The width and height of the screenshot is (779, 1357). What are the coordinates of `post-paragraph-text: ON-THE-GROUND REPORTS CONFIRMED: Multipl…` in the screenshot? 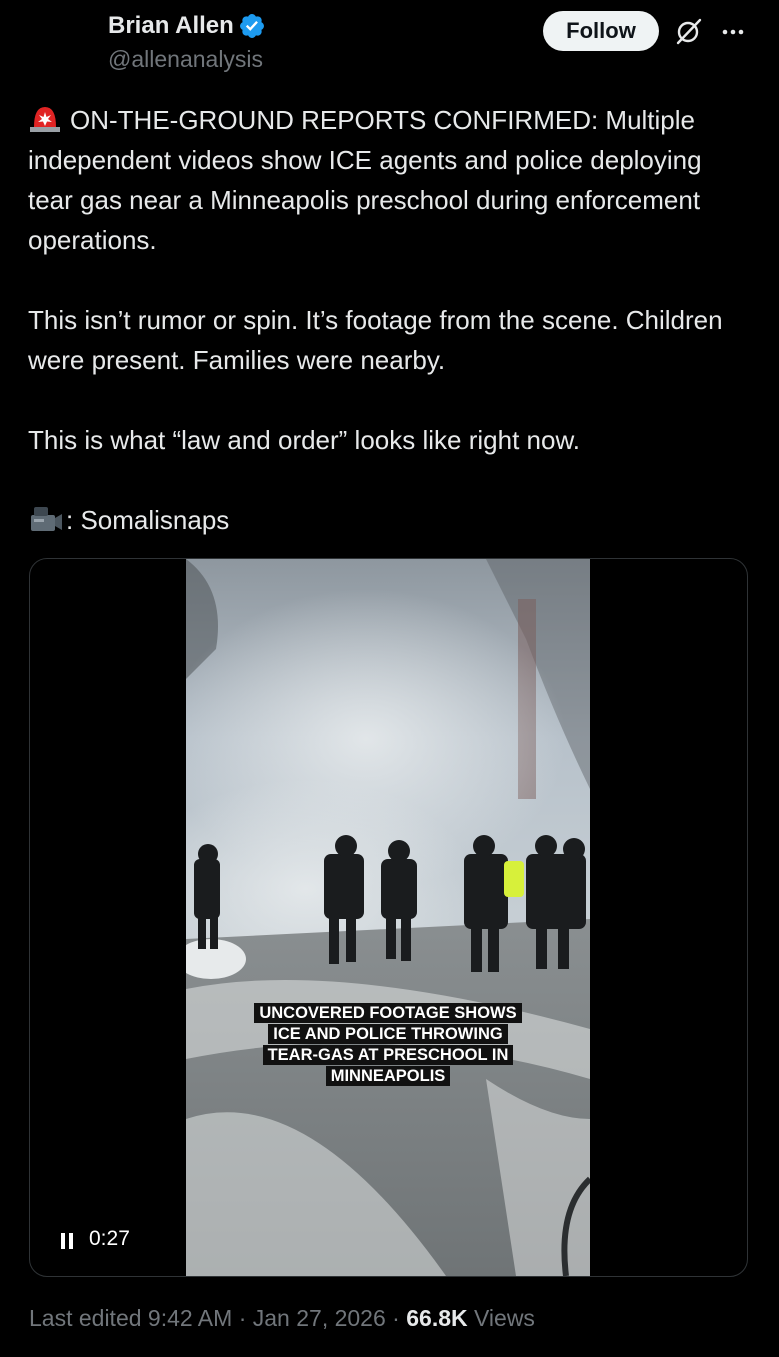 It's located at (365, 180).